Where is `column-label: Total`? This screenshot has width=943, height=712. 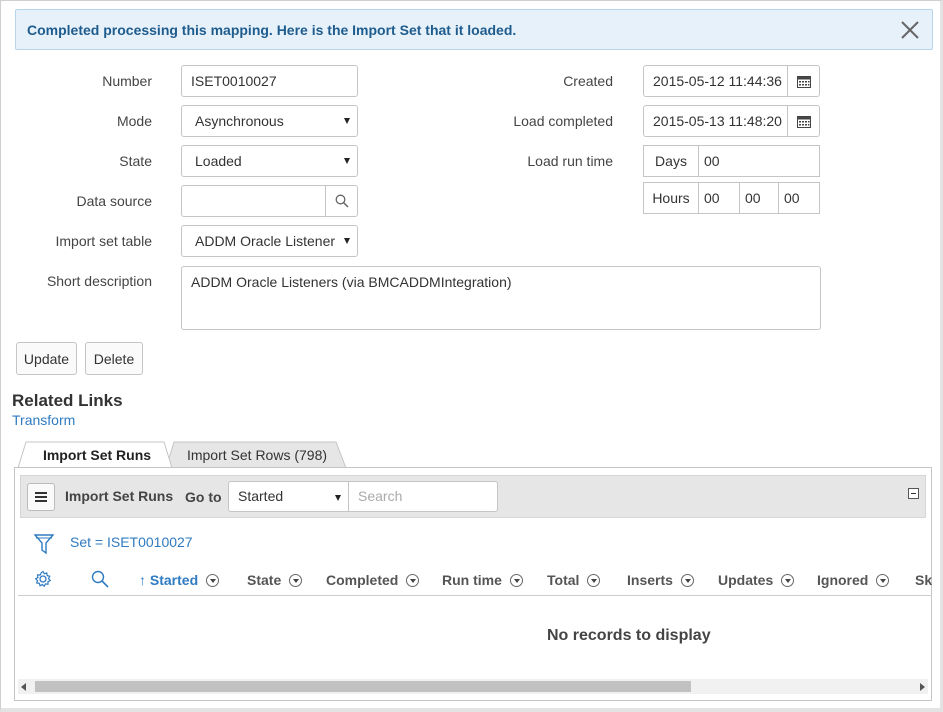 column-label: Total is located at coordinates (563, 580).